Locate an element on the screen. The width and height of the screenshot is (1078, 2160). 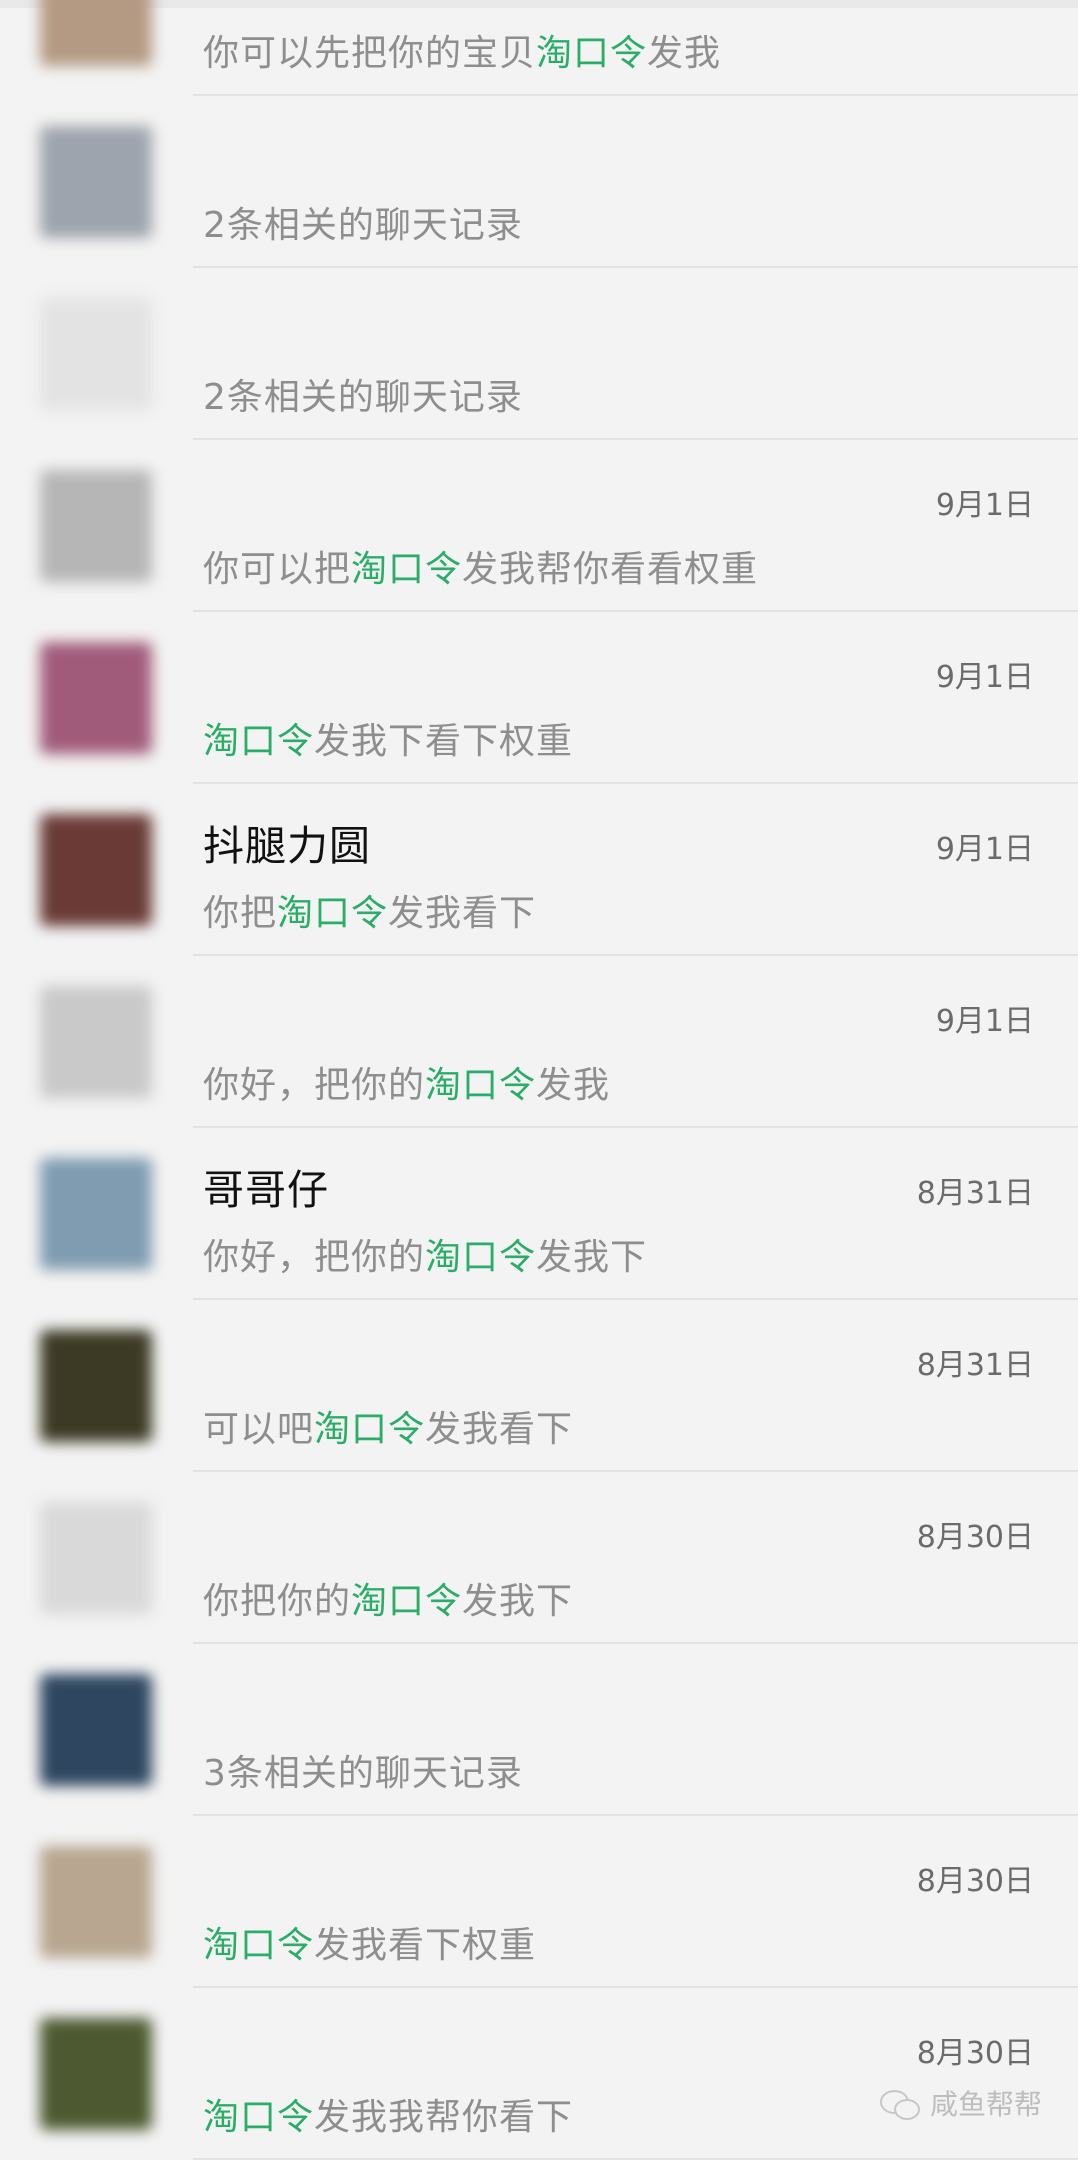
message-preview: 3条相关的聊天记录 is located at coordinates (363, 1770).